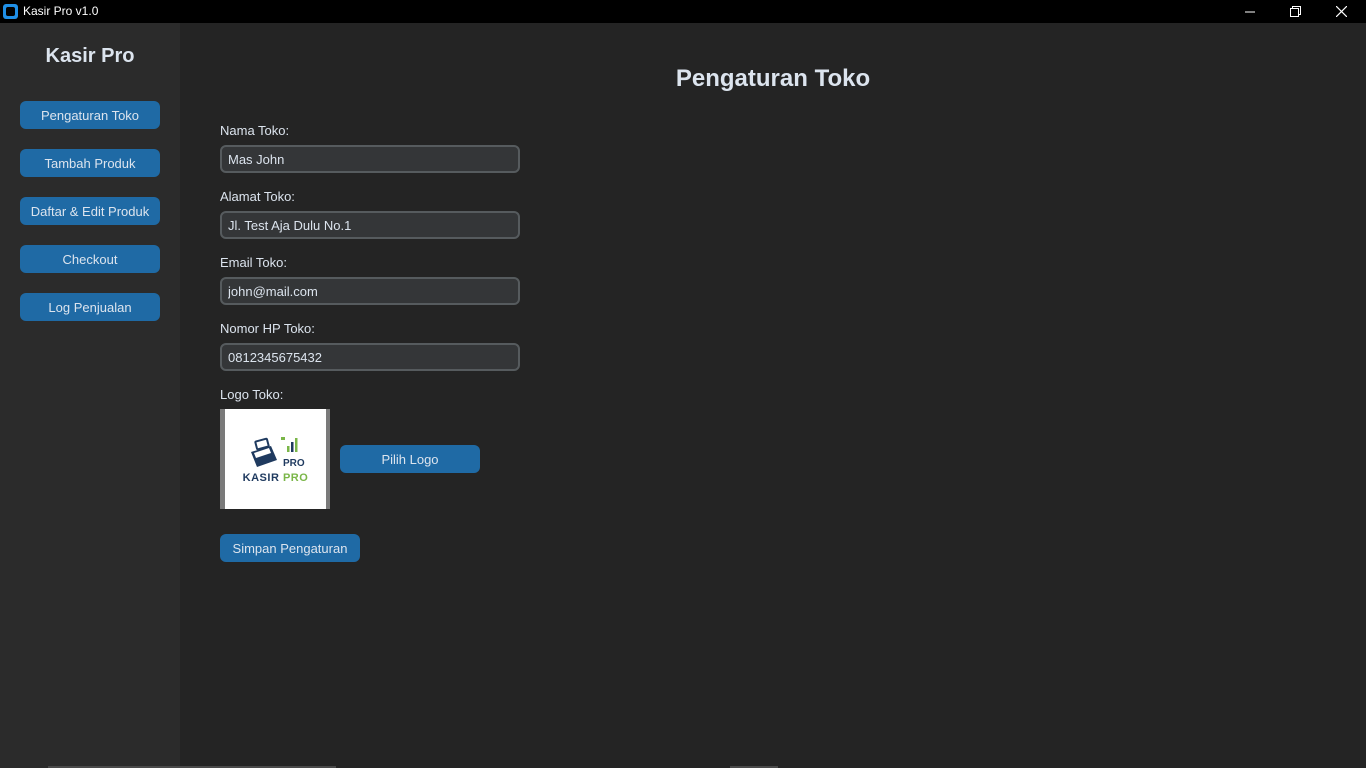 Image resolution: width=1366 pixels, height=768 pixels. I want to click on store-phone-label: Nomor HP Toko:, so click(267, 328).